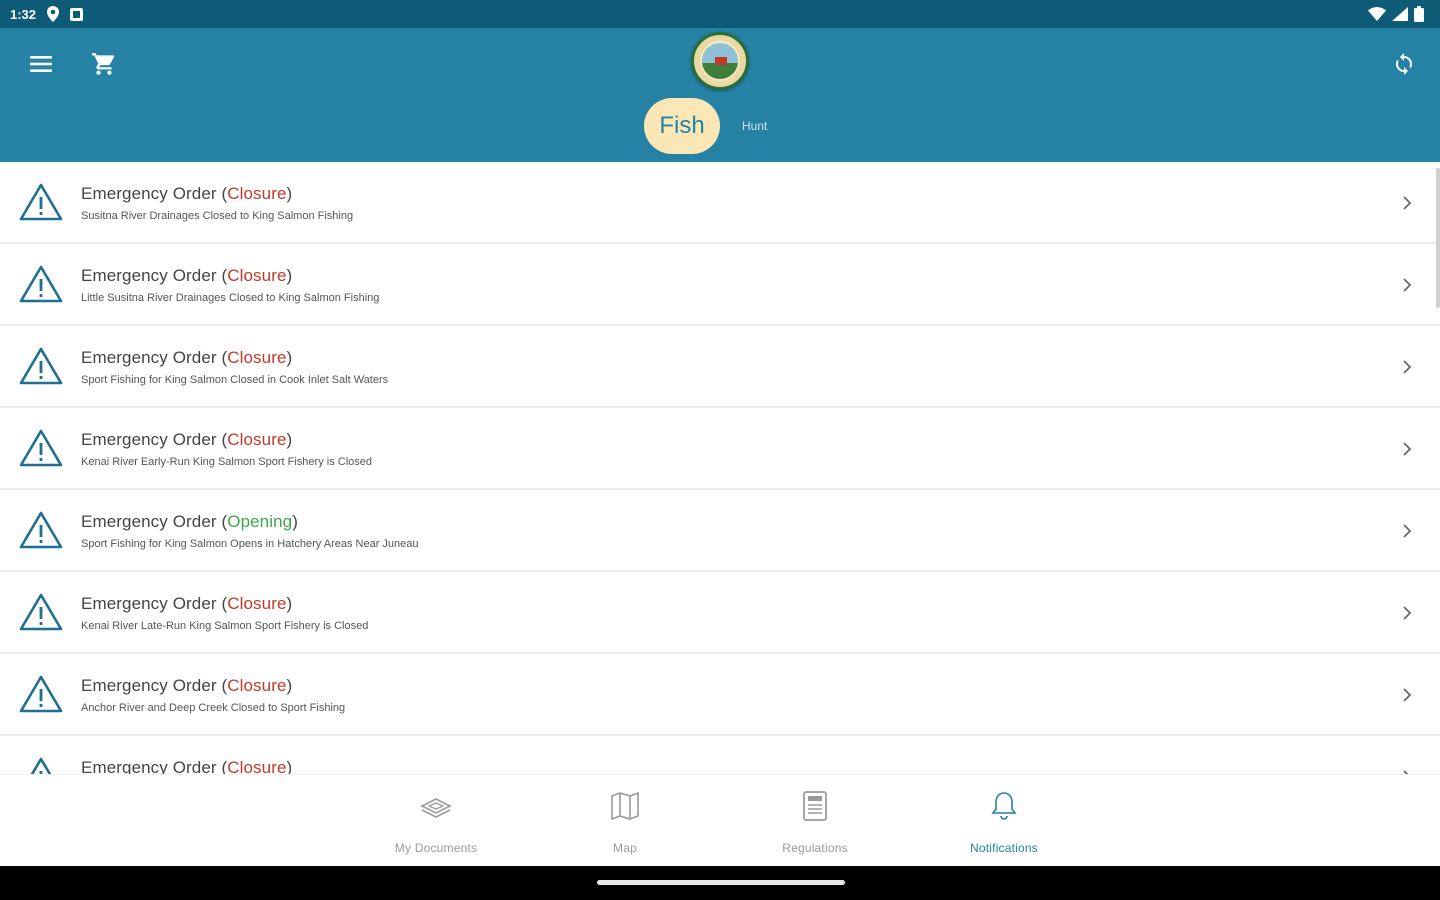  I want to click on nav-label: Notifications, so click(1004, 848).